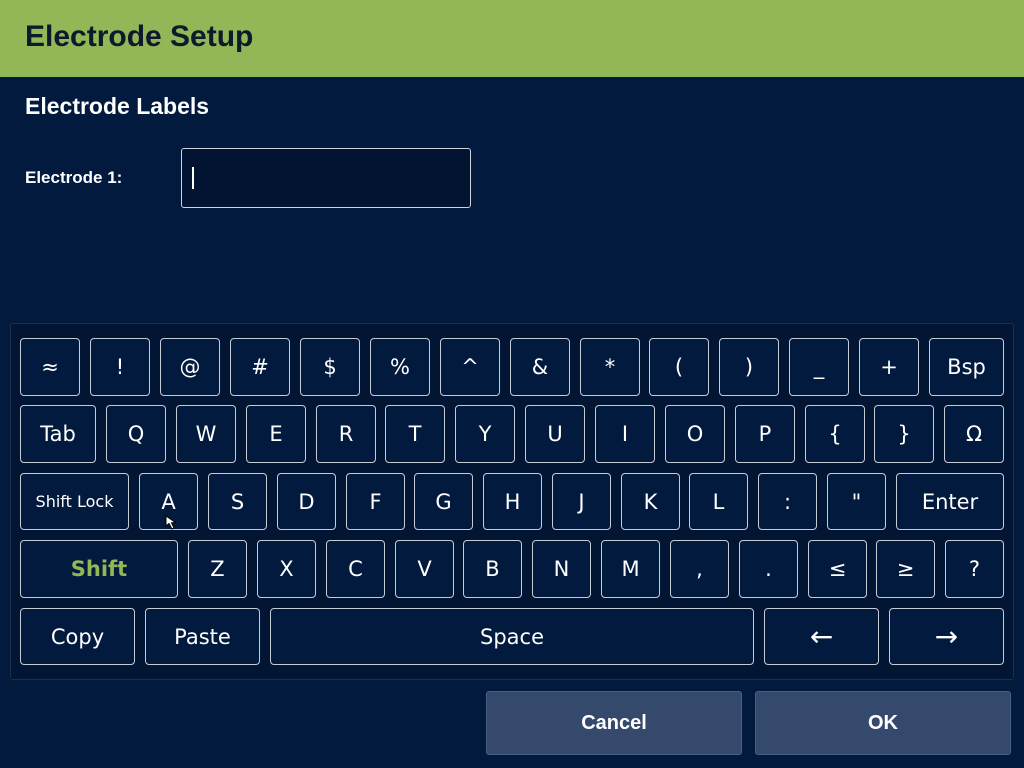  What do you see at coordinates (946, 636) in the screenshot?
I see `key-right-arrow: →` at bounding box center [946, 636].